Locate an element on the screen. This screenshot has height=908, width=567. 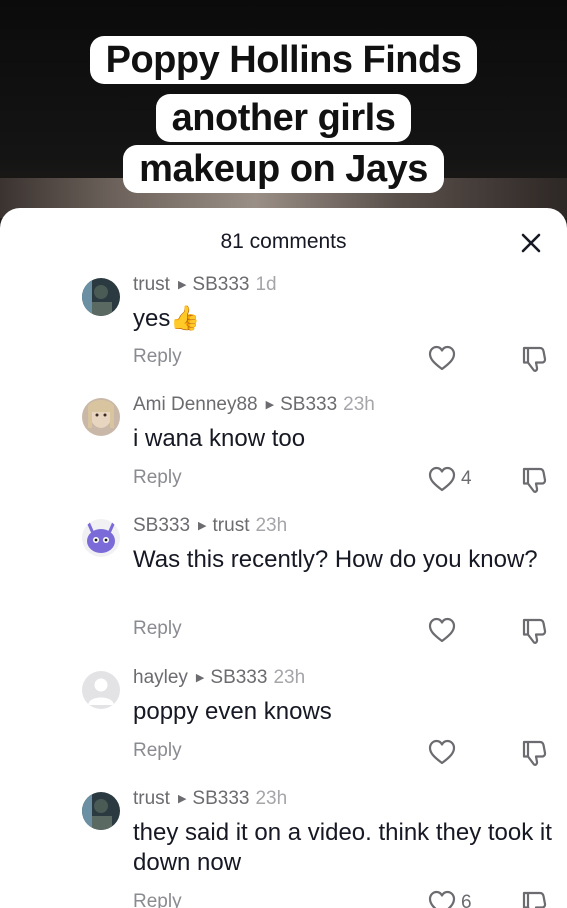
reply-to-username: trust is located at coordinates (231, 525).